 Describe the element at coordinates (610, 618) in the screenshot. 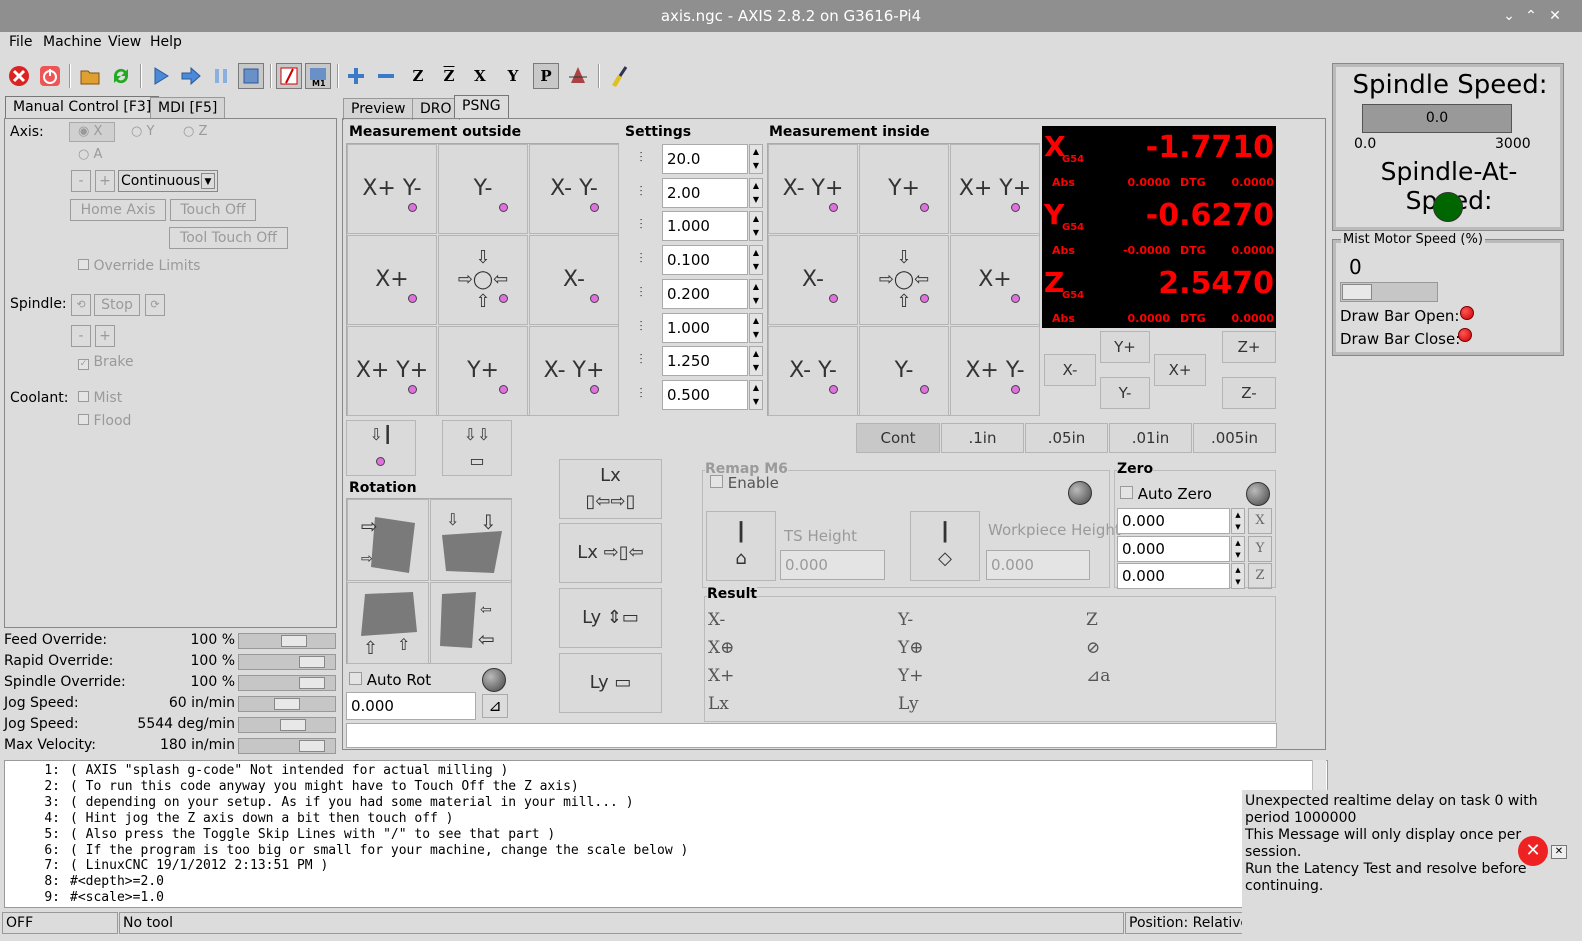

I see `ly-outside-button: Ly ⇕▭` at that location.